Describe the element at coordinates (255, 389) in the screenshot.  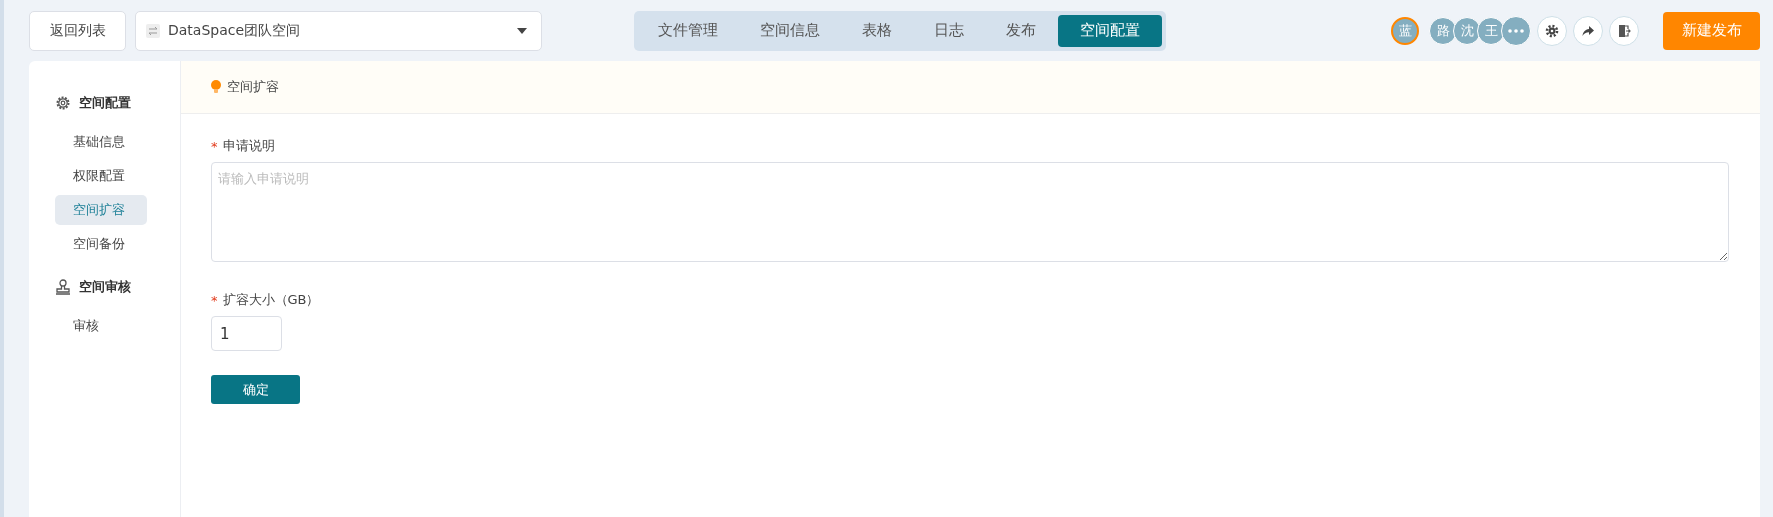
I see `confirm-button: 确定` at that location.